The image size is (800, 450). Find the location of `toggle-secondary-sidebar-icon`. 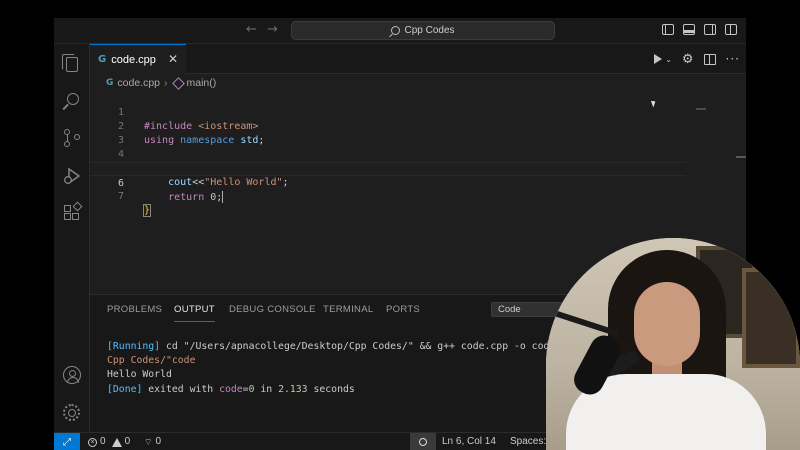

toggle-secondary-sidebar-icon is located at coordinates (710, 29).